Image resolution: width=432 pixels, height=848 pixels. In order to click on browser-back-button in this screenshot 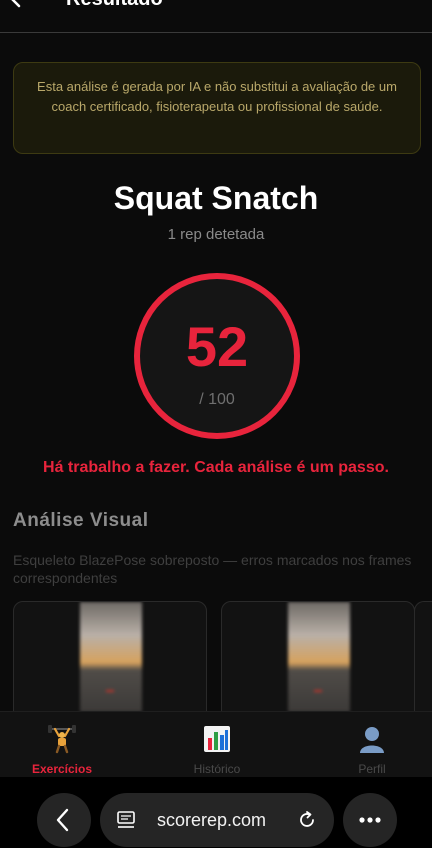, I will do `click(64, 820)`.